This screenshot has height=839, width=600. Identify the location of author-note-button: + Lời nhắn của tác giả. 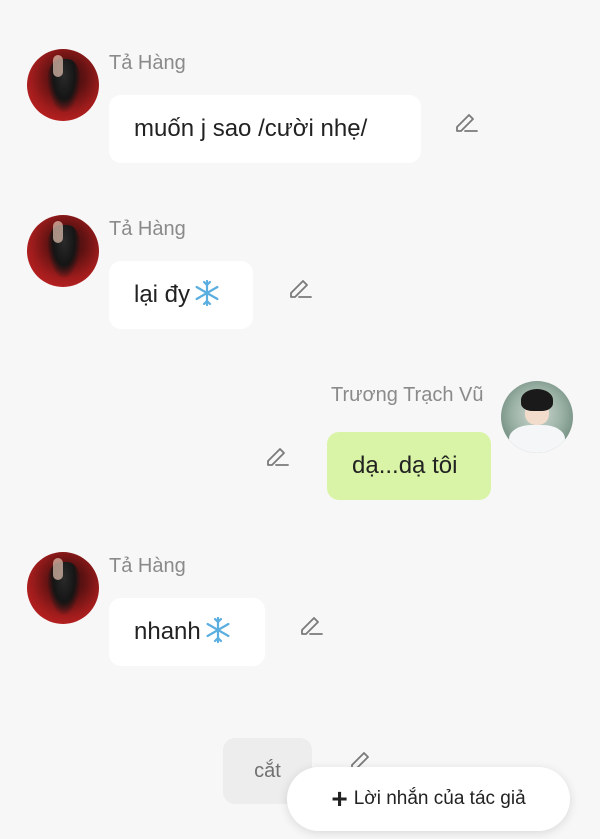
(428, 799).